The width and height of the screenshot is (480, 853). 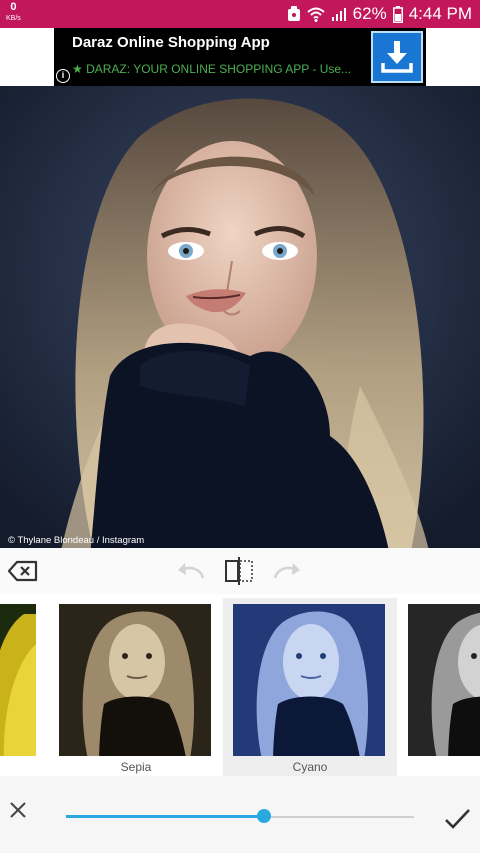 I want to click on slider-thumb, so click(x=264, y=816).